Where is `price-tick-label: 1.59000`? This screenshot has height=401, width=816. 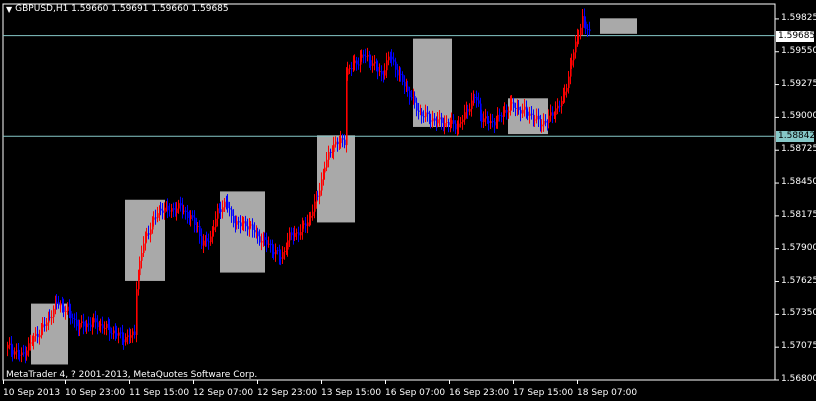 price-tick-label: 1.59000 is located at coordinates (798, 116).